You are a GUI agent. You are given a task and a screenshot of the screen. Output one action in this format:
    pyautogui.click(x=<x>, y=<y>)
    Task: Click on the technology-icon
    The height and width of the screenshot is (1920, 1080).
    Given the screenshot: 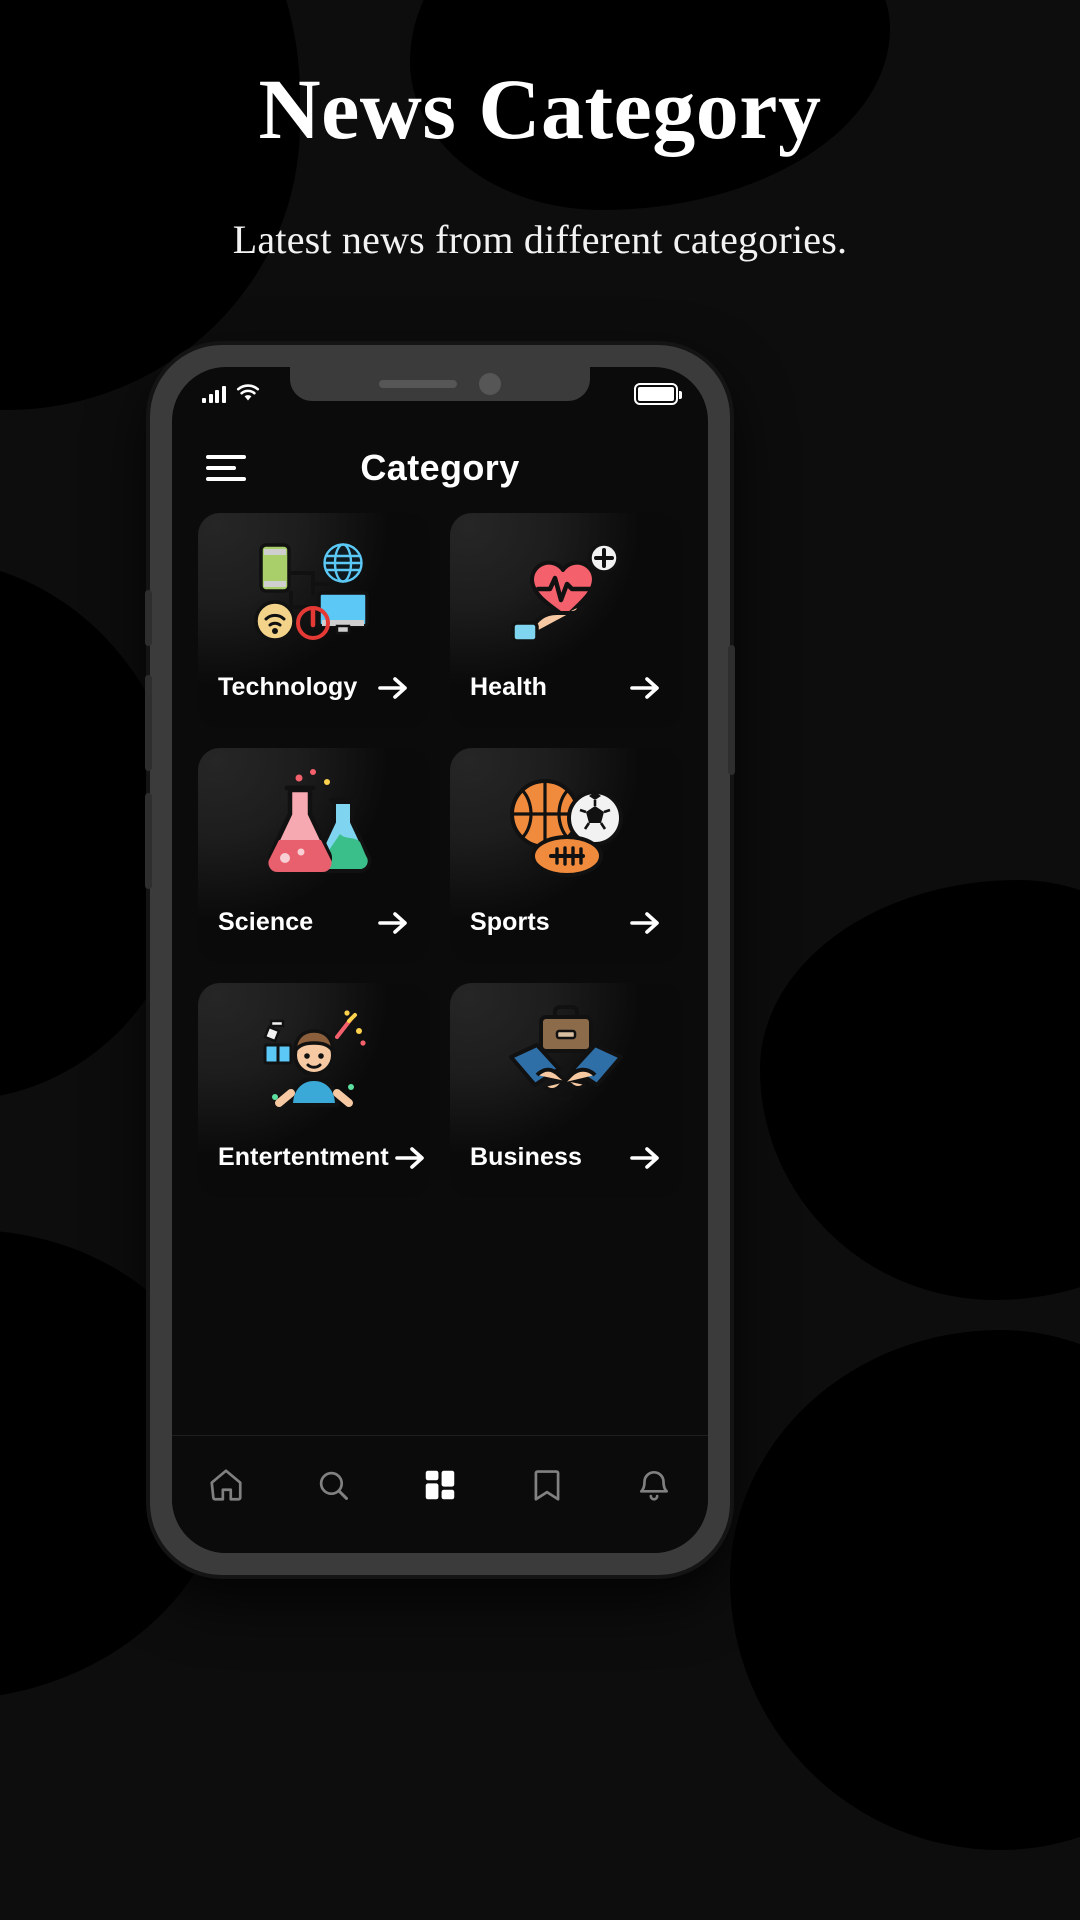 What is the action you would take?
    pyautogui.click(x=314, y=589)
    